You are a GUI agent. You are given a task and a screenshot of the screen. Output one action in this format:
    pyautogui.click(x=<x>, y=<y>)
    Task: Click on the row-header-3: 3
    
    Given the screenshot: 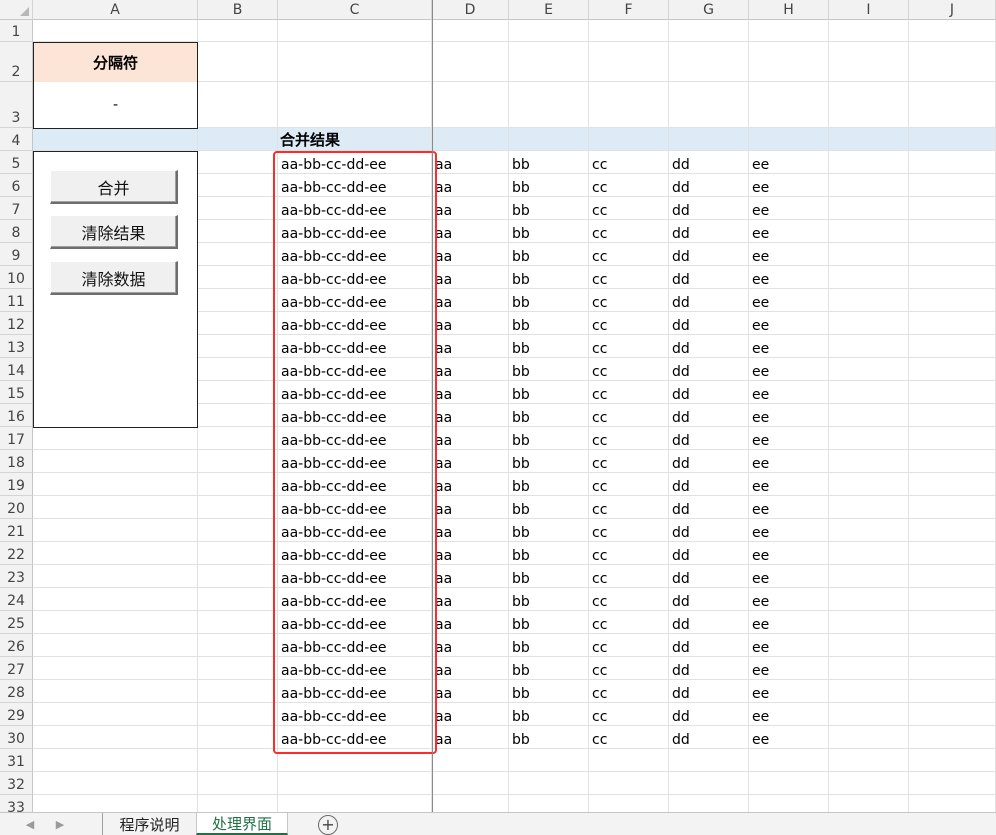 What is the action you would take?
    pyautogui.click(x=16, y=105)
    